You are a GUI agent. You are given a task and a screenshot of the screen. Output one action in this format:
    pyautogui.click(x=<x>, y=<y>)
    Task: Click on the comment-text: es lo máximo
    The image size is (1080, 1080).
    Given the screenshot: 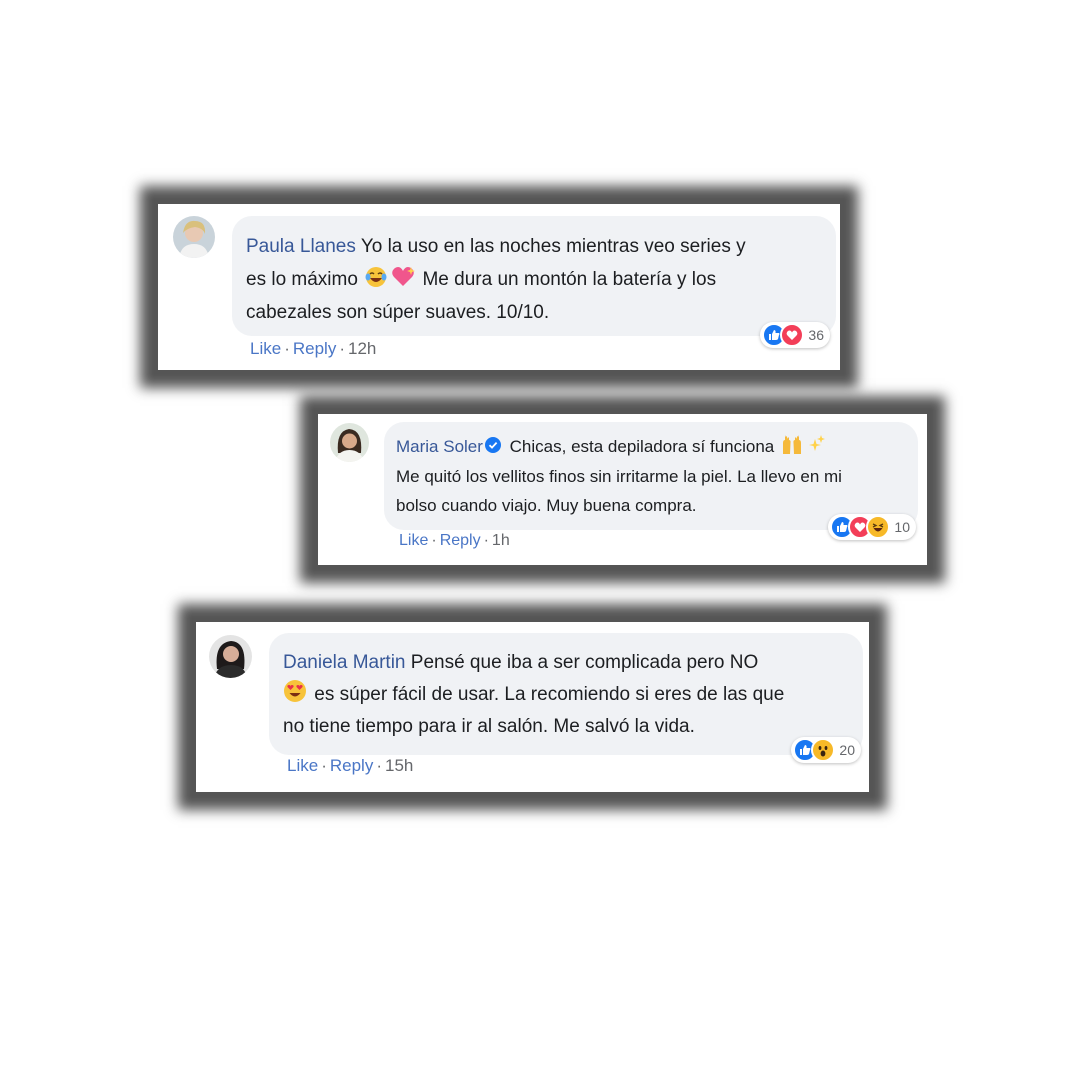 What is the action you would take?
    pyautogui.click(x=302, y=279)
    